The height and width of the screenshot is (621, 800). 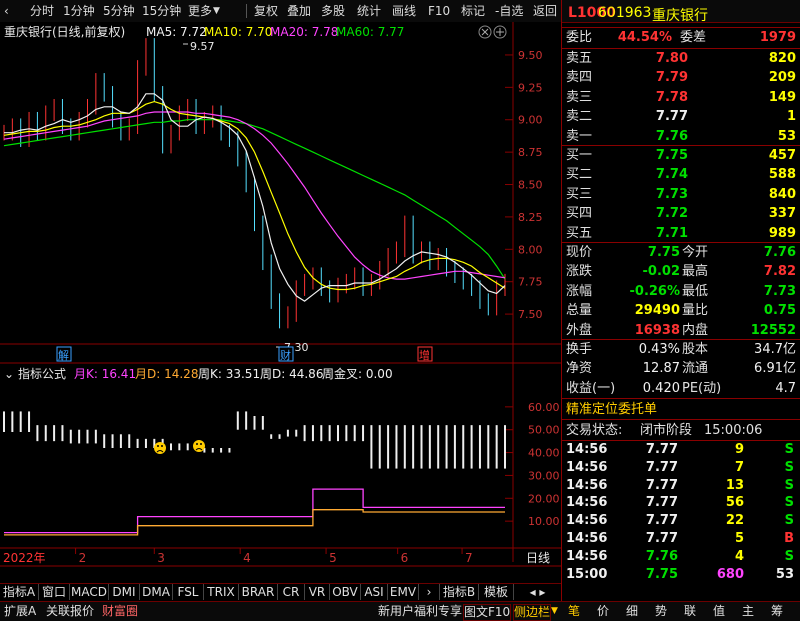 What do you see at coordinates (789, 556) in the screenshot?
I see `tick-side: S` at bounding box center [789, 556].